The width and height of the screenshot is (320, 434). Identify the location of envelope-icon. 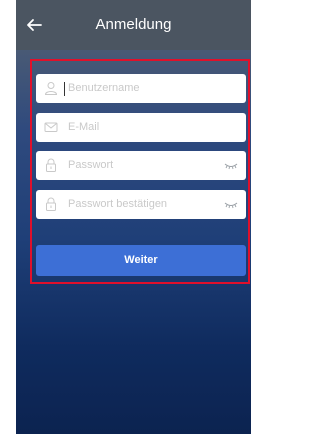
(51, 127).